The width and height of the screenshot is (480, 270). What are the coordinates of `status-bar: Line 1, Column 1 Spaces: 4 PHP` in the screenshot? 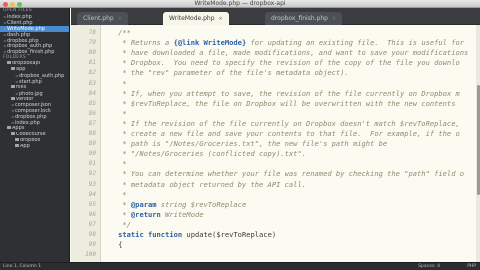 It's located at (240, 266).